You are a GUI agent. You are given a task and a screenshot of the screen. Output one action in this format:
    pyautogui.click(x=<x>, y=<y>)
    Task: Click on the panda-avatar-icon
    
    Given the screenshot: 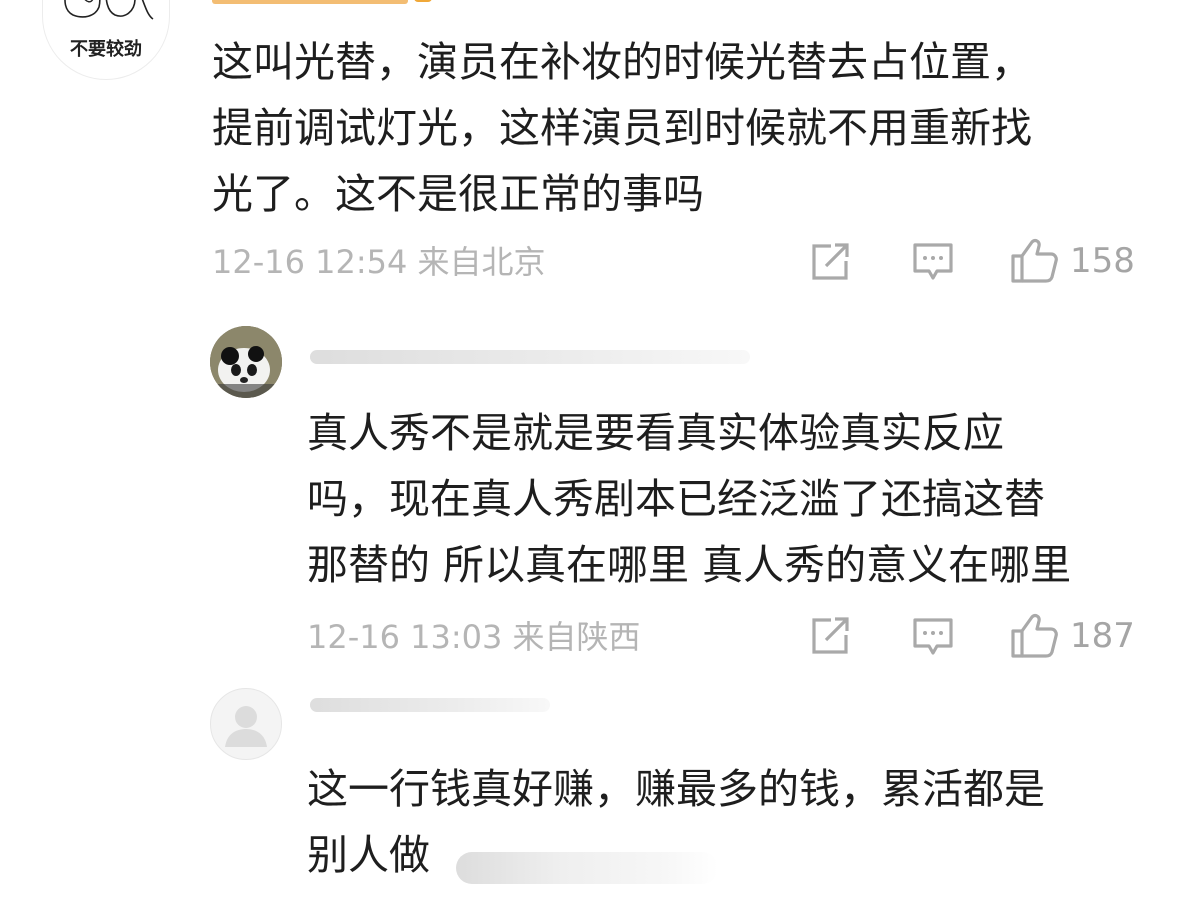 What is the action you would take?
    pyautogui.click(x=246, y=362)
    